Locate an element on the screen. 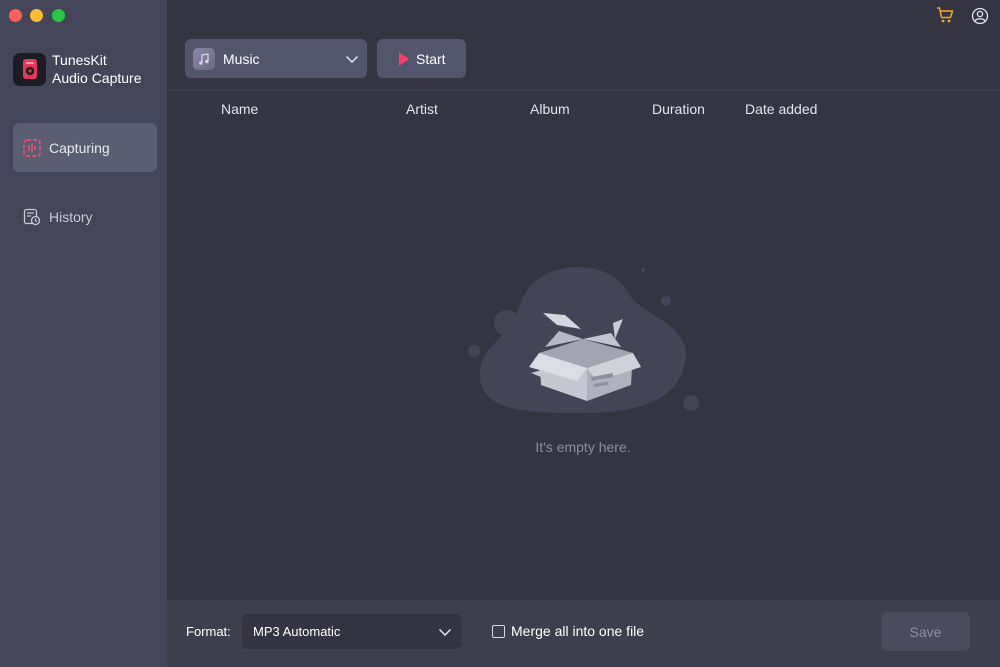 The width and height of the screenshot is (1000, 667). play-icon is located at coordinates (404, 59).